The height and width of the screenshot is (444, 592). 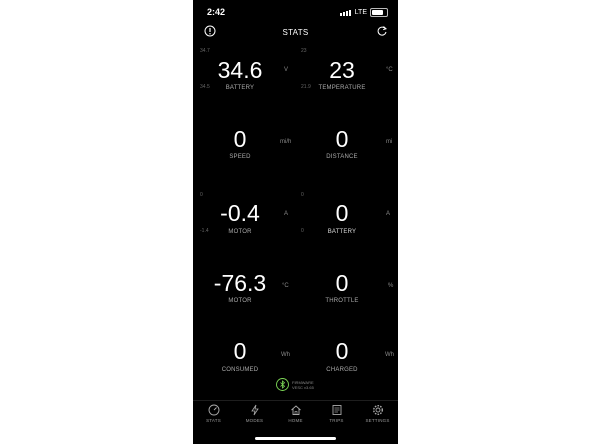 I want to click on consumed-value: 0, so click(x=240, y=351).